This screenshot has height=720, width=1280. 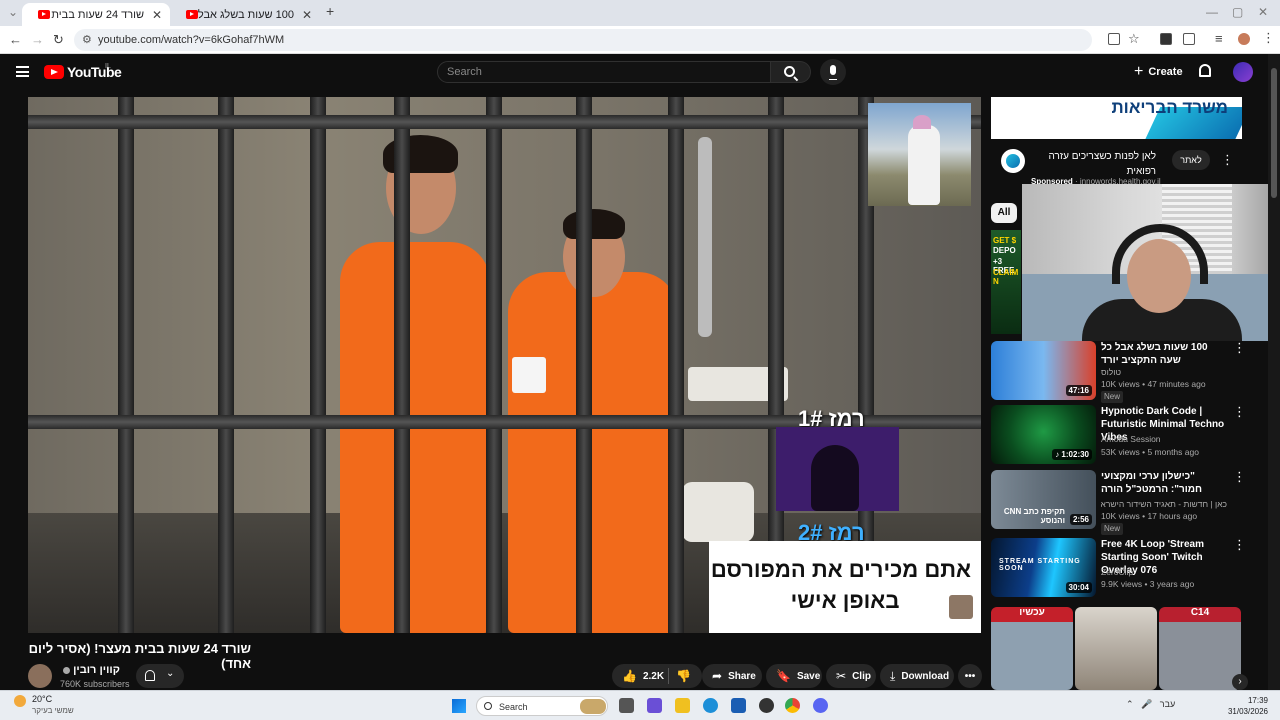 I want to click on channel-name: ZeroClip, so click(x=1117, y=572).